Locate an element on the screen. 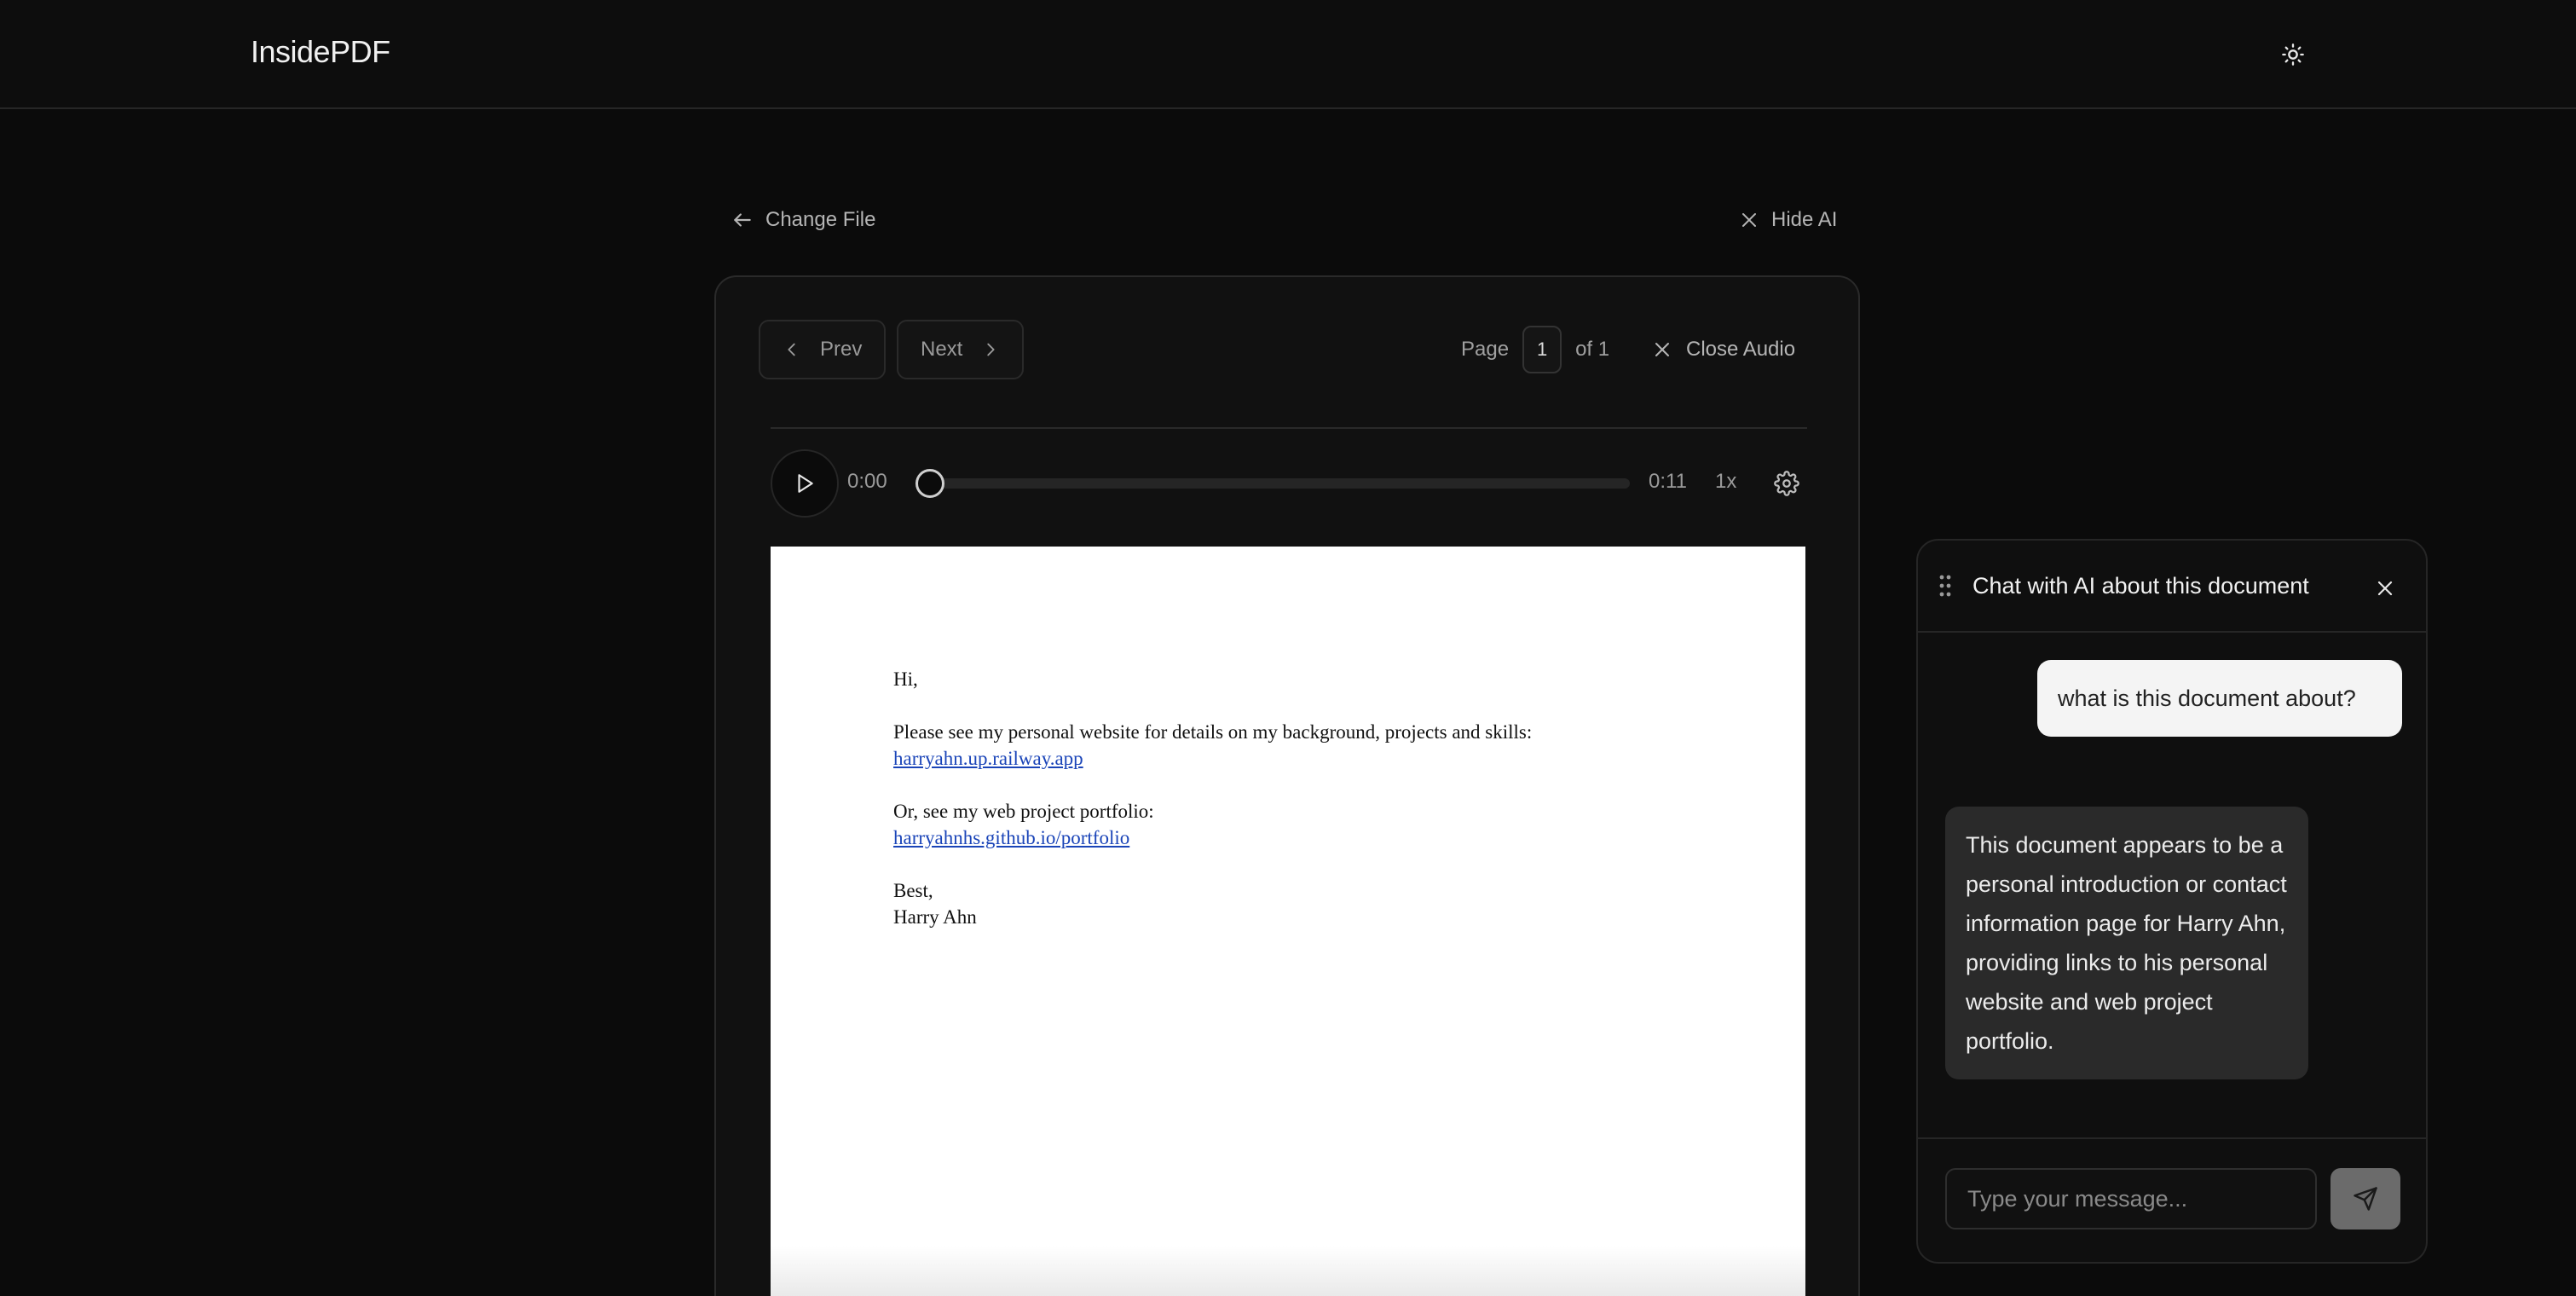  close-chat-button is located at coordinates (2385, 588).